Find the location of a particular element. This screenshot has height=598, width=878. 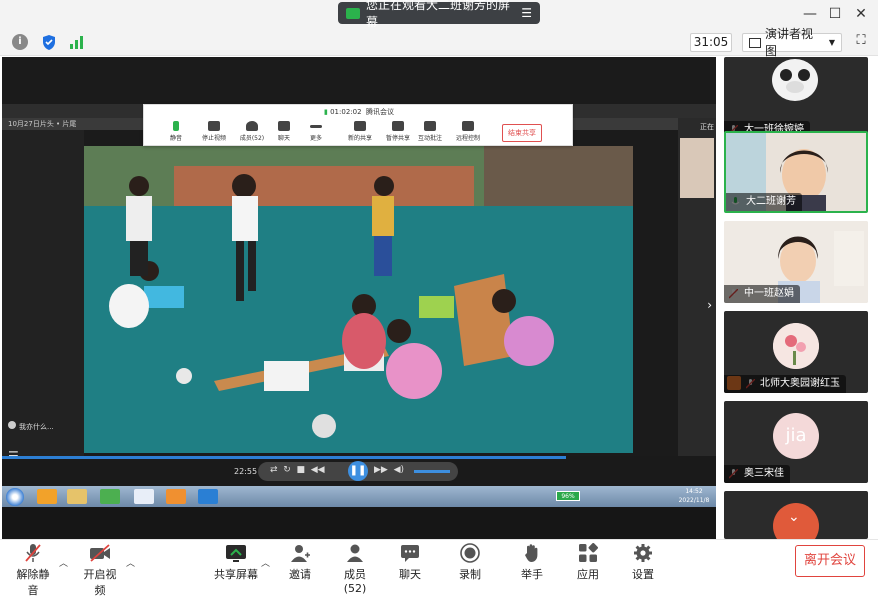

raise-hand-label: 举手 is located at coordinates (532, 574).